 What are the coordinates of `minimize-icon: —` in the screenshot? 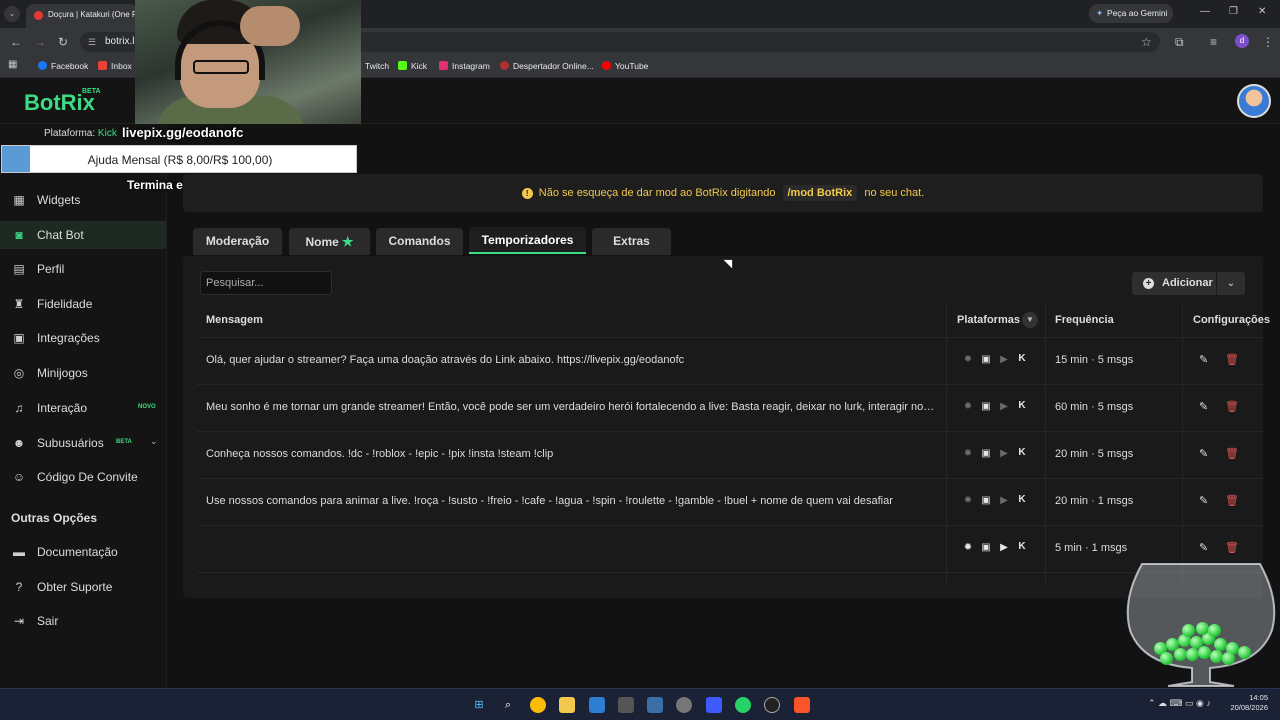 It's located at (1205, 11).